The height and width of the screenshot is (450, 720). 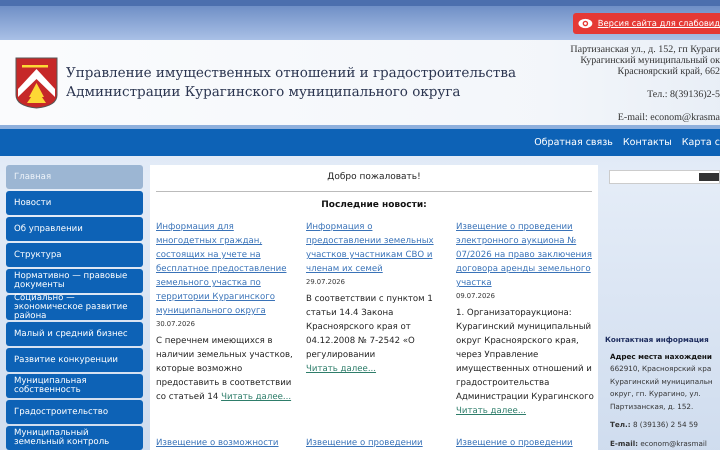 What do you see at coordinates (701, 142) in the screenshot?
I see `nav-link: Карта с` at bounding box center [701, 142].